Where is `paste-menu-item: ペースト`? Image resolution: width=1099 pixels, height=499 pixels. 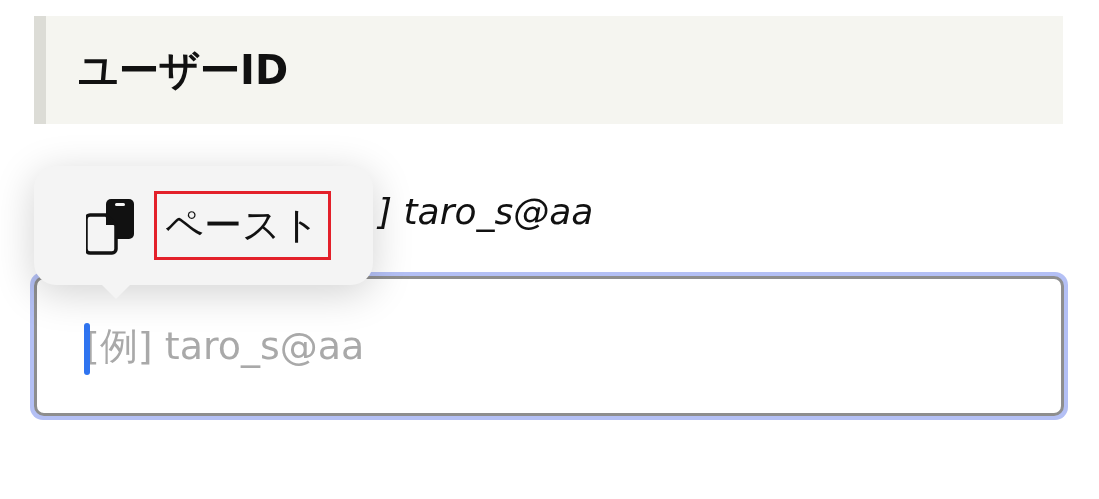 paste-menu-item: ペースト is located at coordinates (242, 225).